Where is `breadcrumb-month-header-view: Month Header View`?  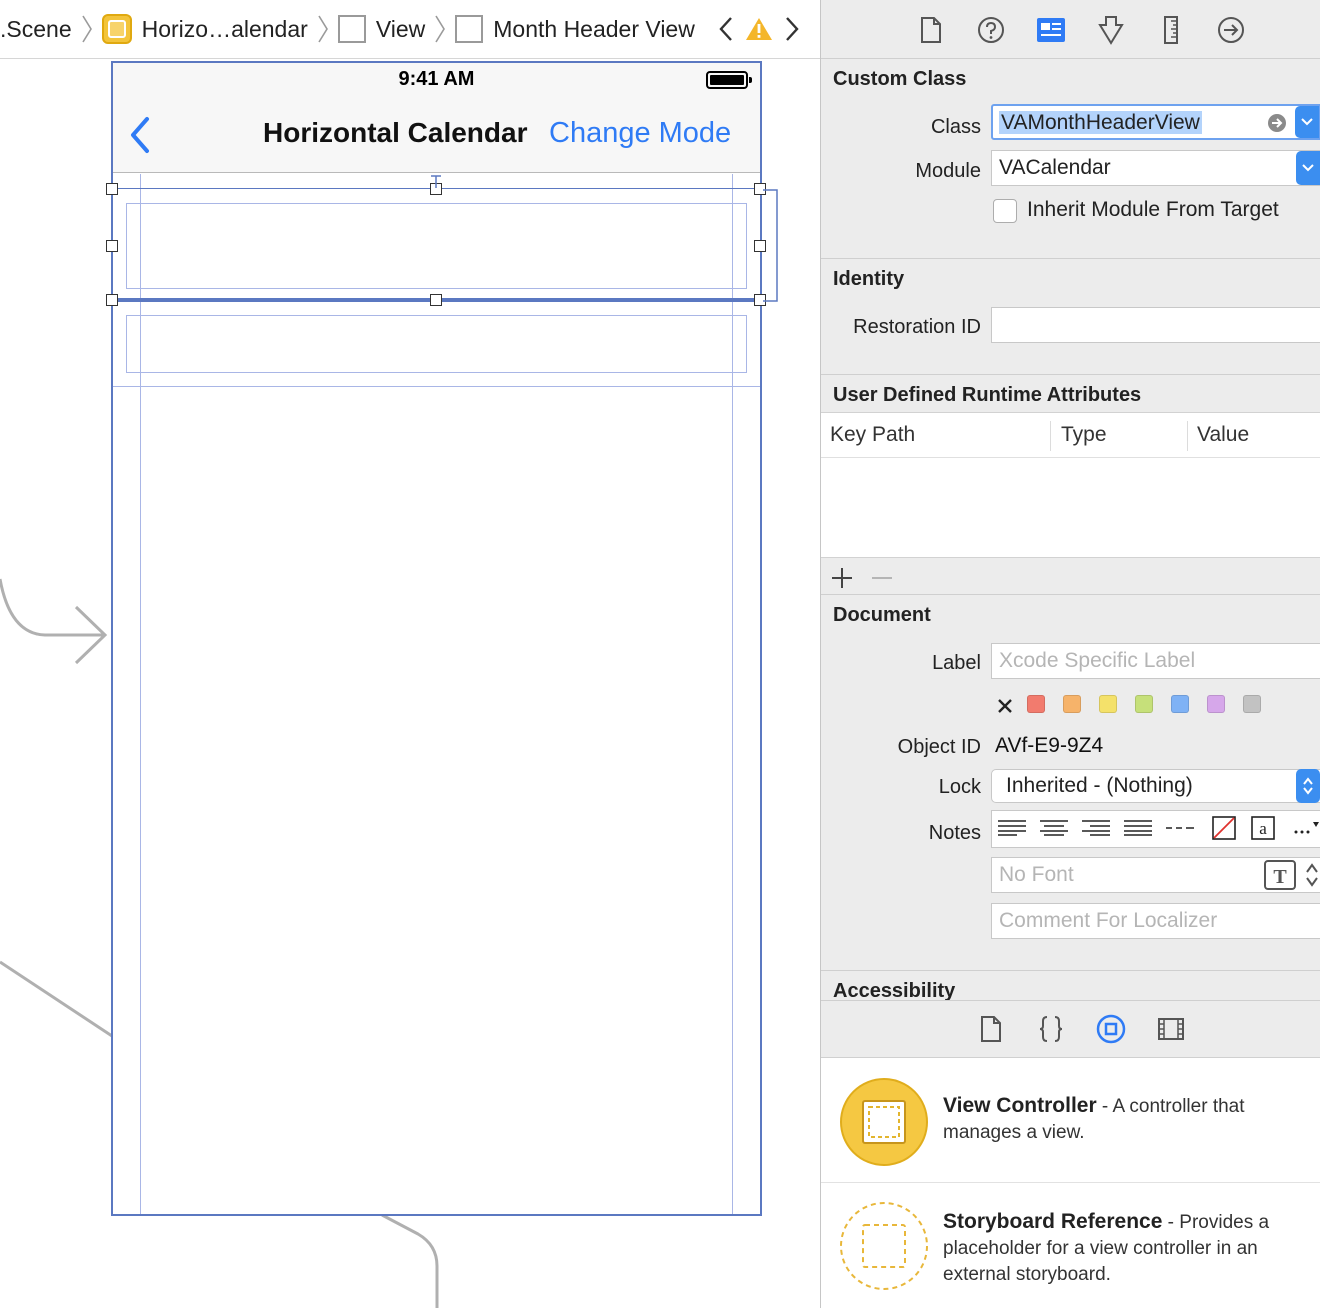
breadcrumb-month-header-view: Month Header View is located at coordinates (575, 29).